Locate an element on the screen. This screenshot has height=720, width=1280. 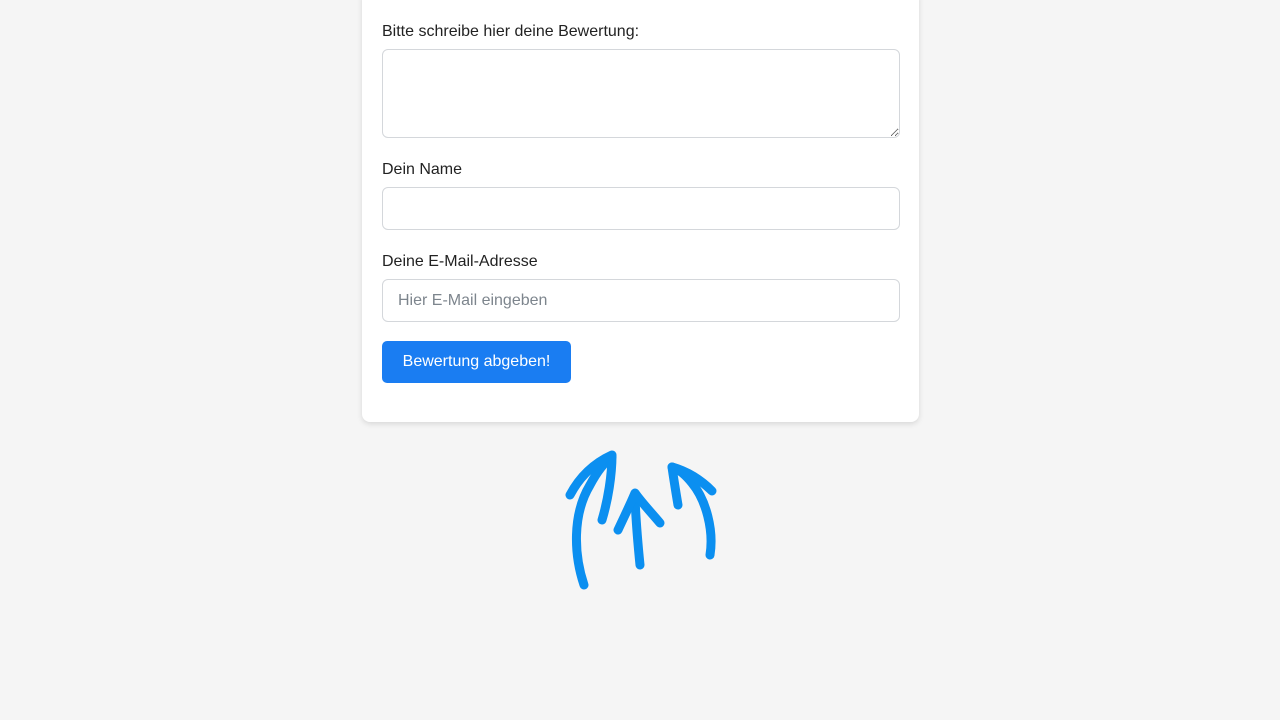
review-label: Bitte schreibe hier deine Bewertung: is located at coordinates (511, 31).